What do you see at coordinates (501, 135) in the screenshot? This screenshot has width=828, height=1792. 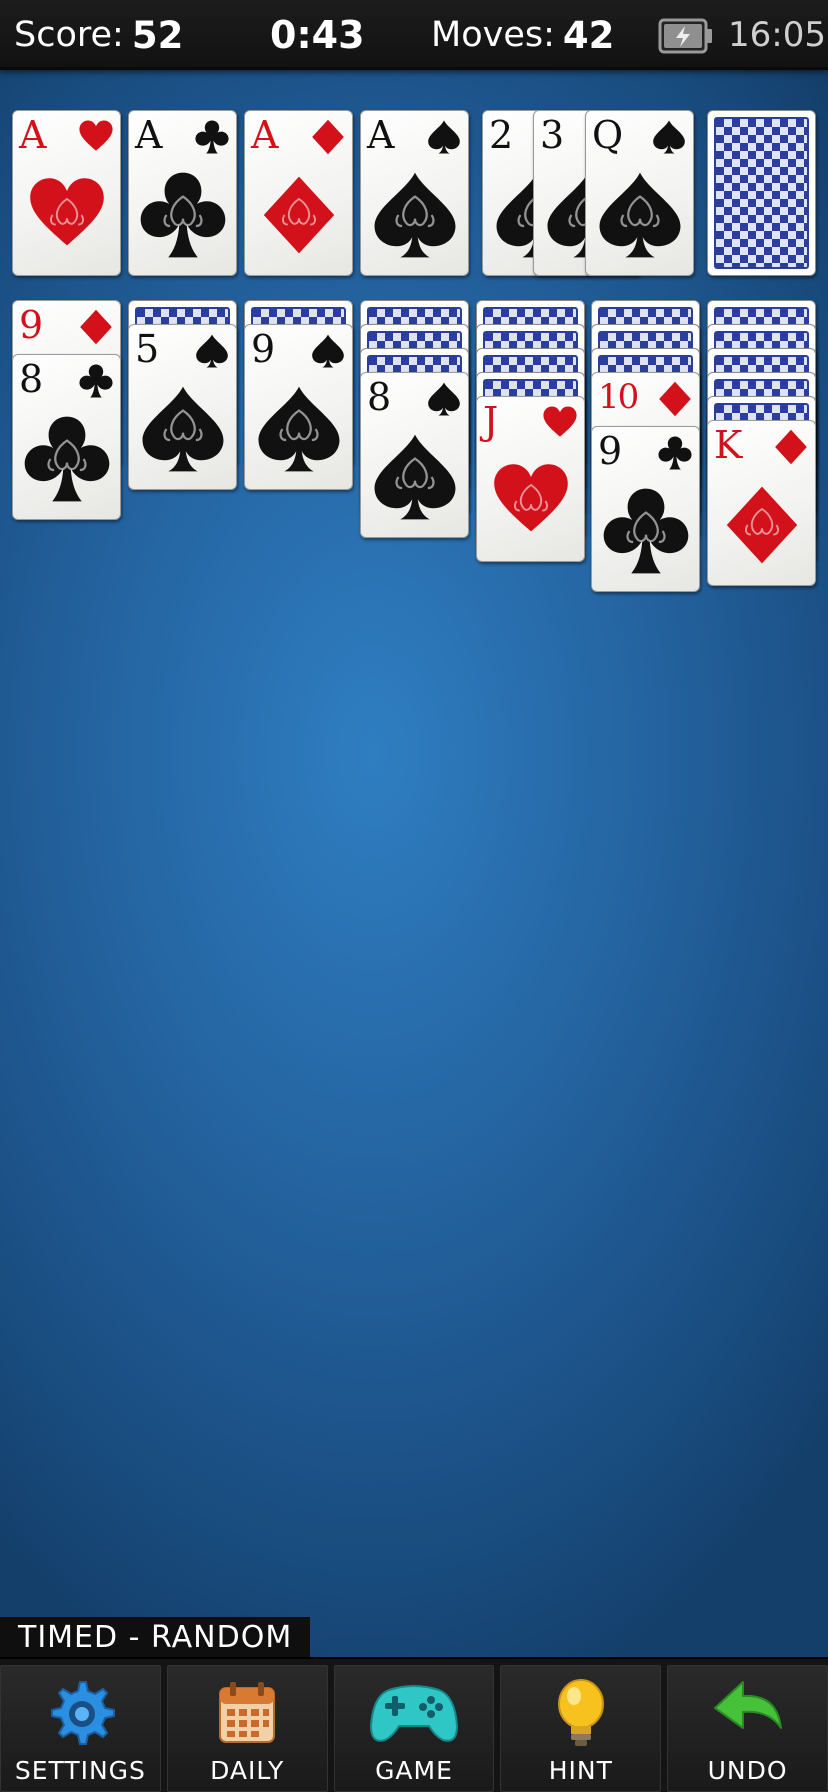 I see `card-rank: 2` at bounding box center [501, 135].